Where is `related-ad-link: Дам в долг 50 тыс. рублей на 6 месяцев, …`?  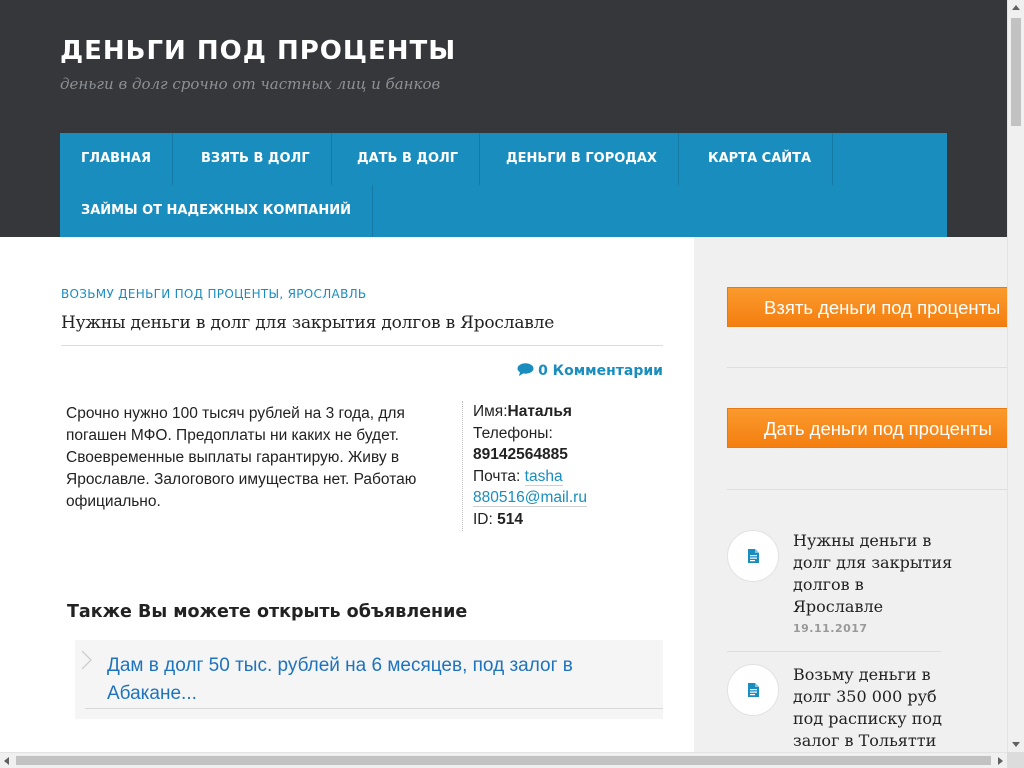 related-ad-link: Дам в долг 50 тыс. рублей на 6 месяцев, … is located at coordinates (377, 680).